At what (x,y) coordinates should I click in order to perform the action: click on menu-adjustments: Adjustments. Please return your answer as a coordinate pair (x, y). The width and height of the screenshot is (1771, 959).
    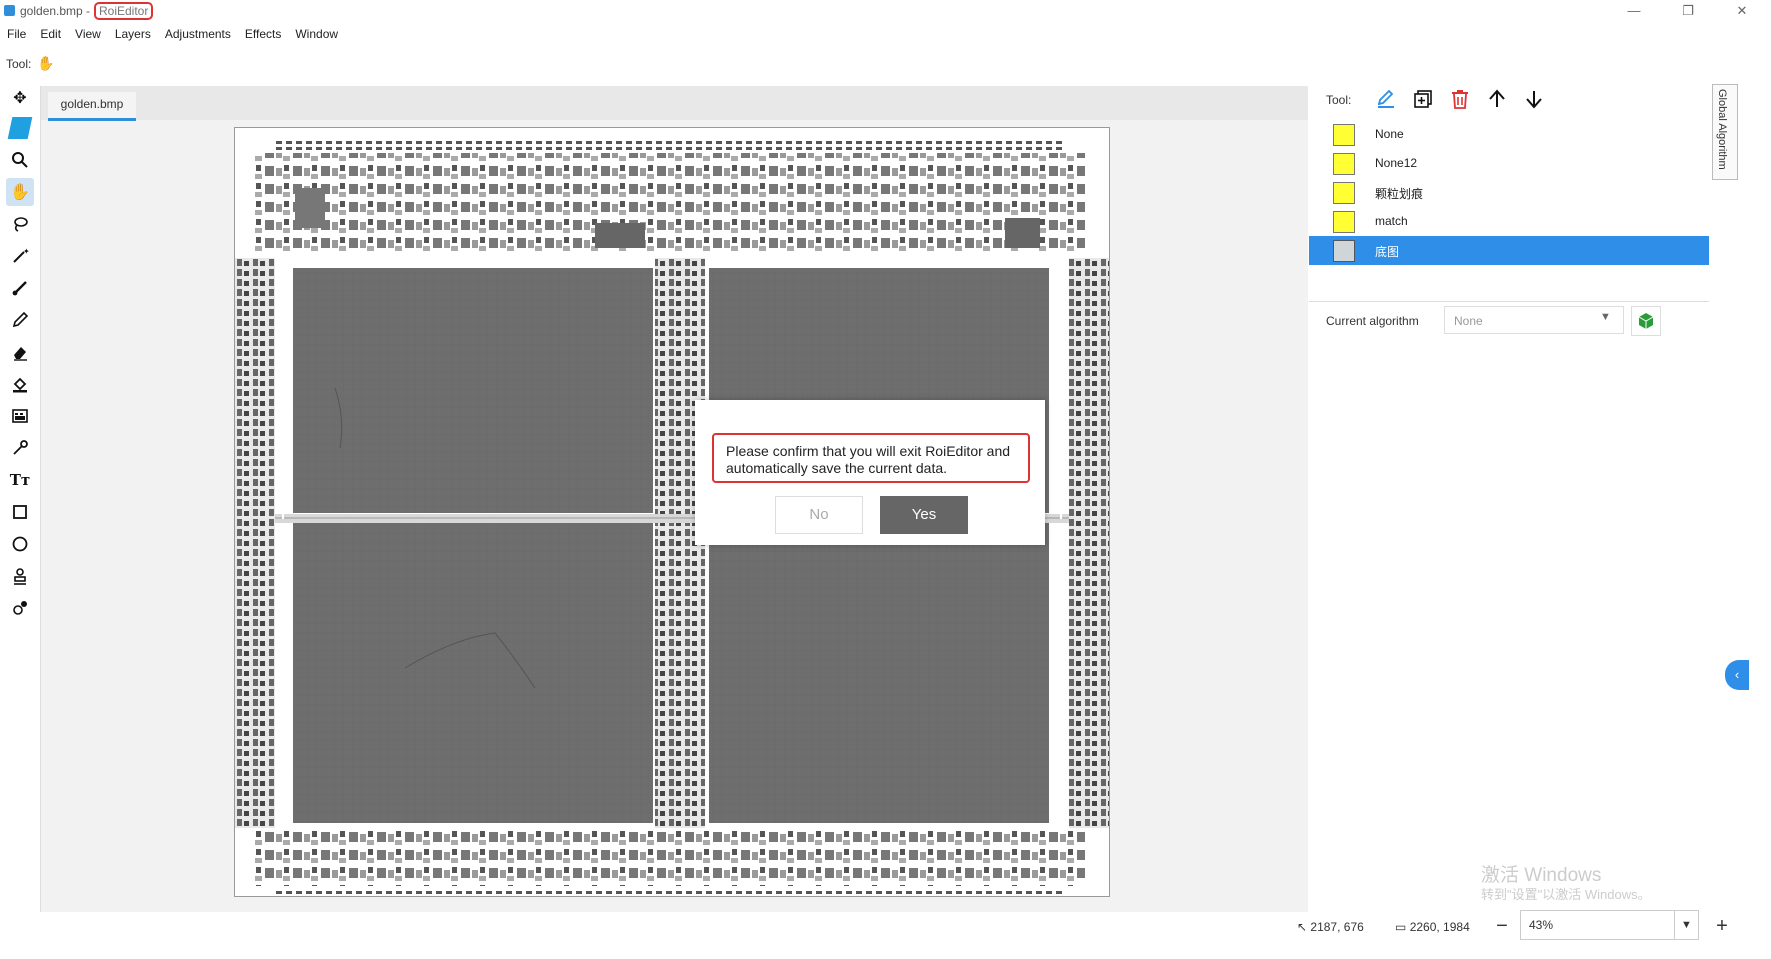
    Looking at the image, I should click on (198, 34).